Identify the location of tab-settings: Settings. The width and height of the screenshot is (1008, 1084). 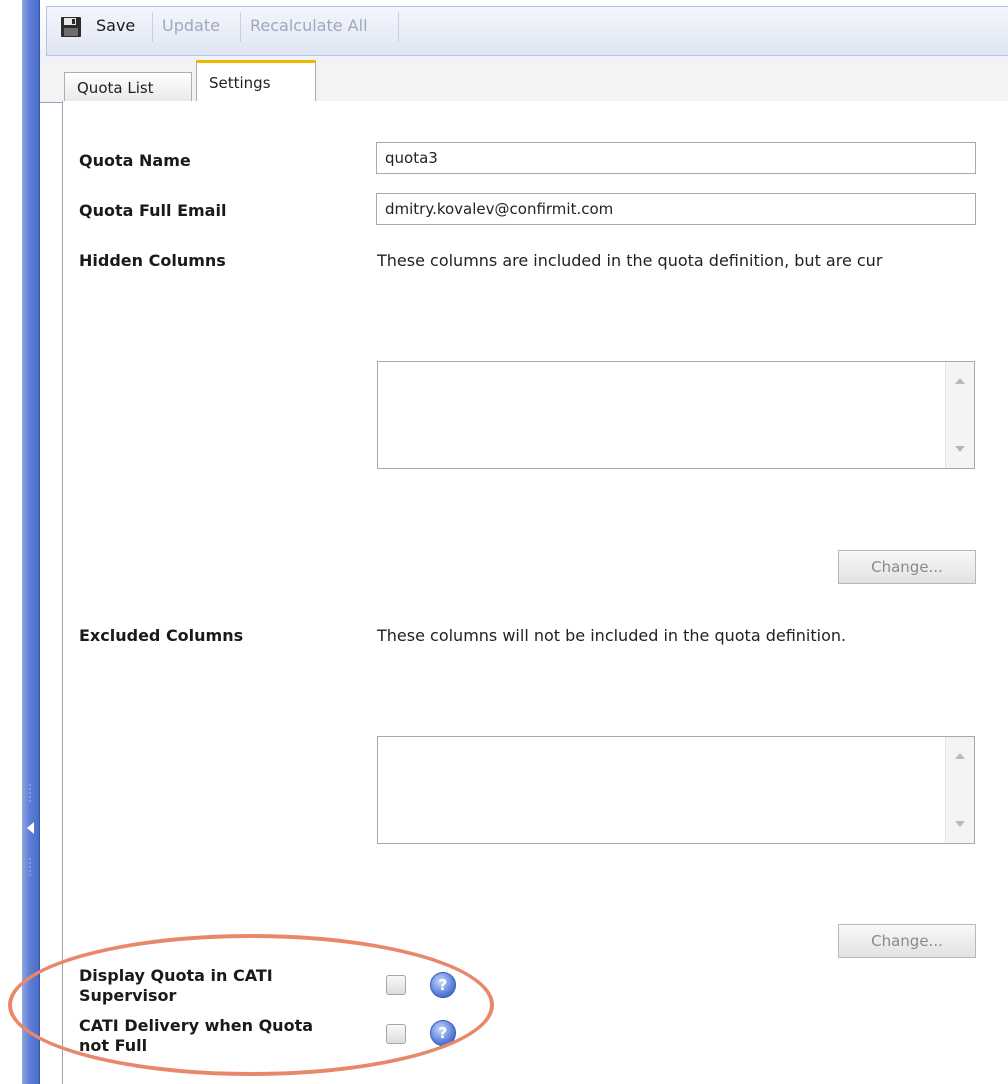
(256, 81).